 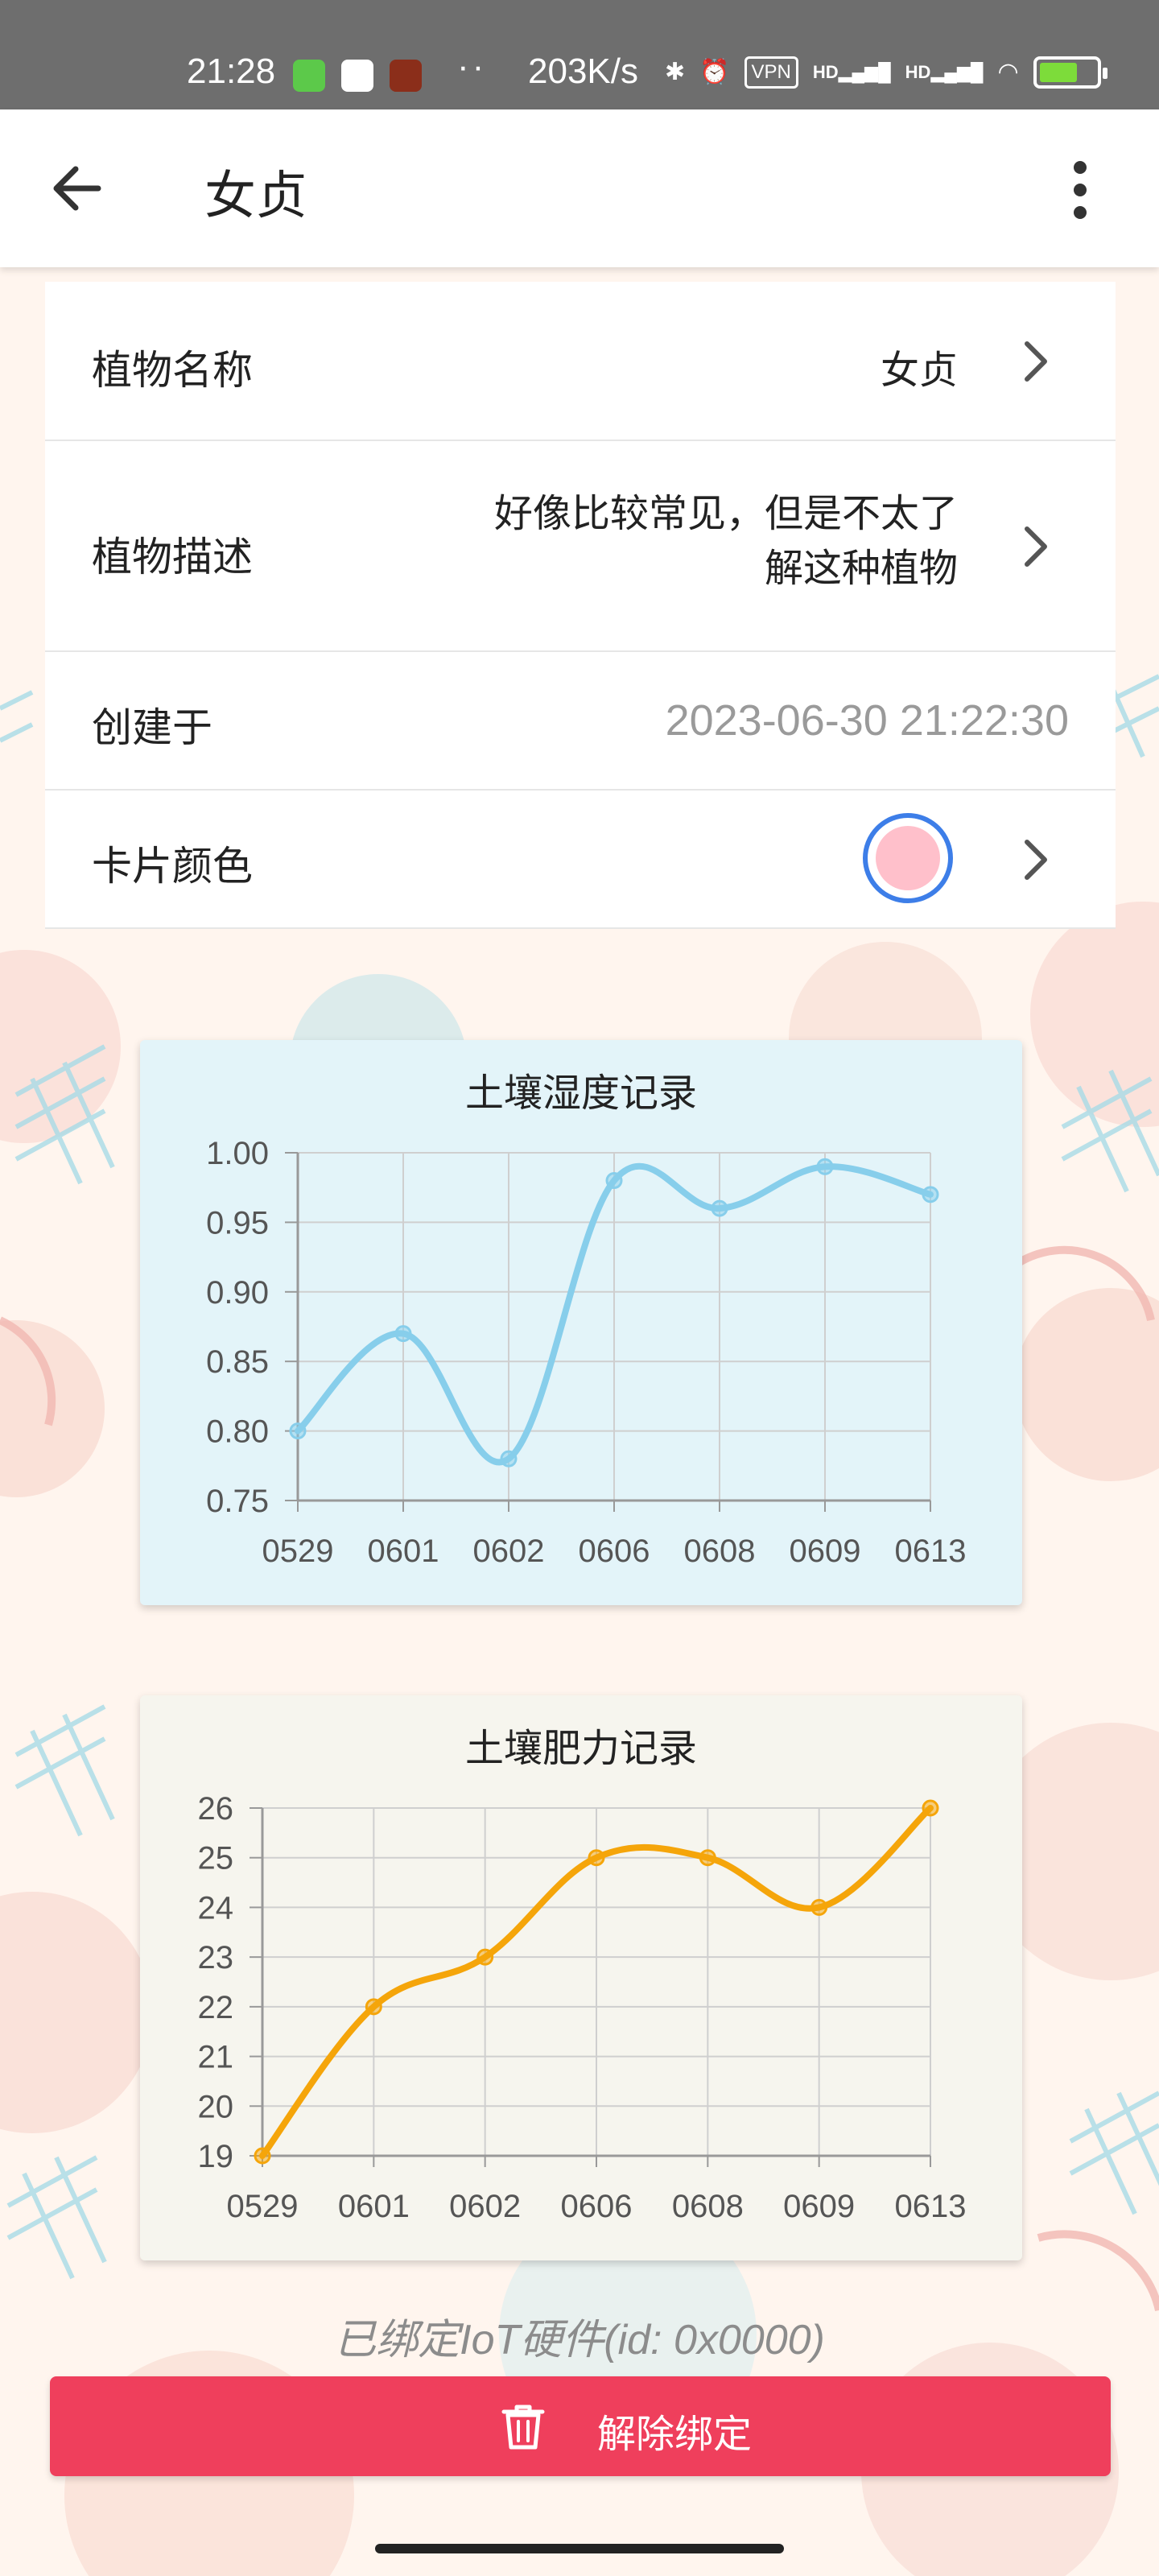 What do you see at coordinates (216, 1908) in the screenshot?
I see `y-tick-label: 24` at bounding box center [216, 1908].